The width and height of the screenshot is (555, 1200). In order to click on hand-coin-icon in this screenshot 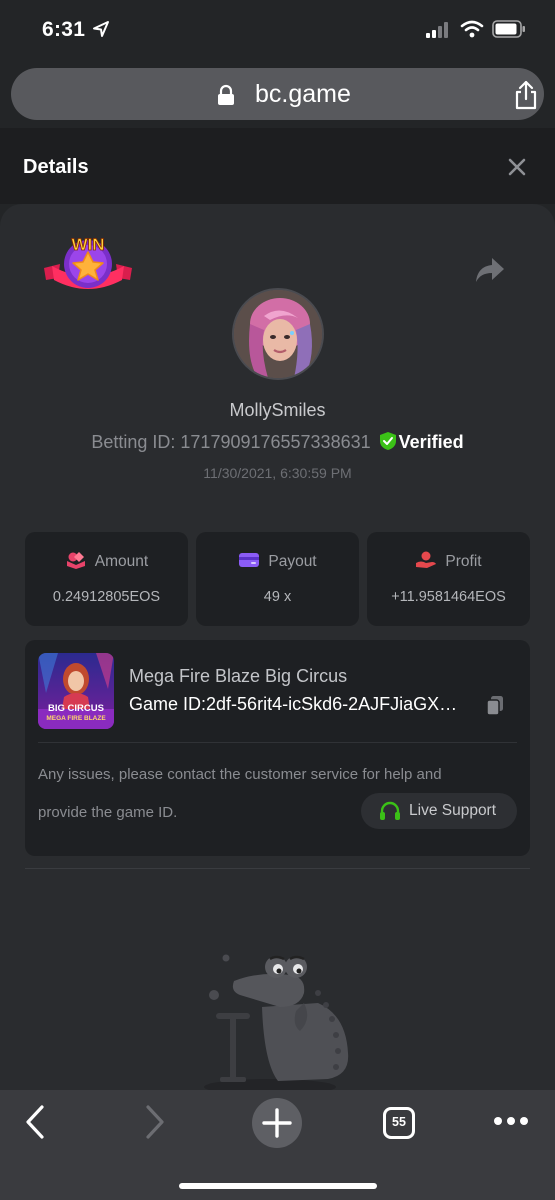, I will do `click(426, 559)`.